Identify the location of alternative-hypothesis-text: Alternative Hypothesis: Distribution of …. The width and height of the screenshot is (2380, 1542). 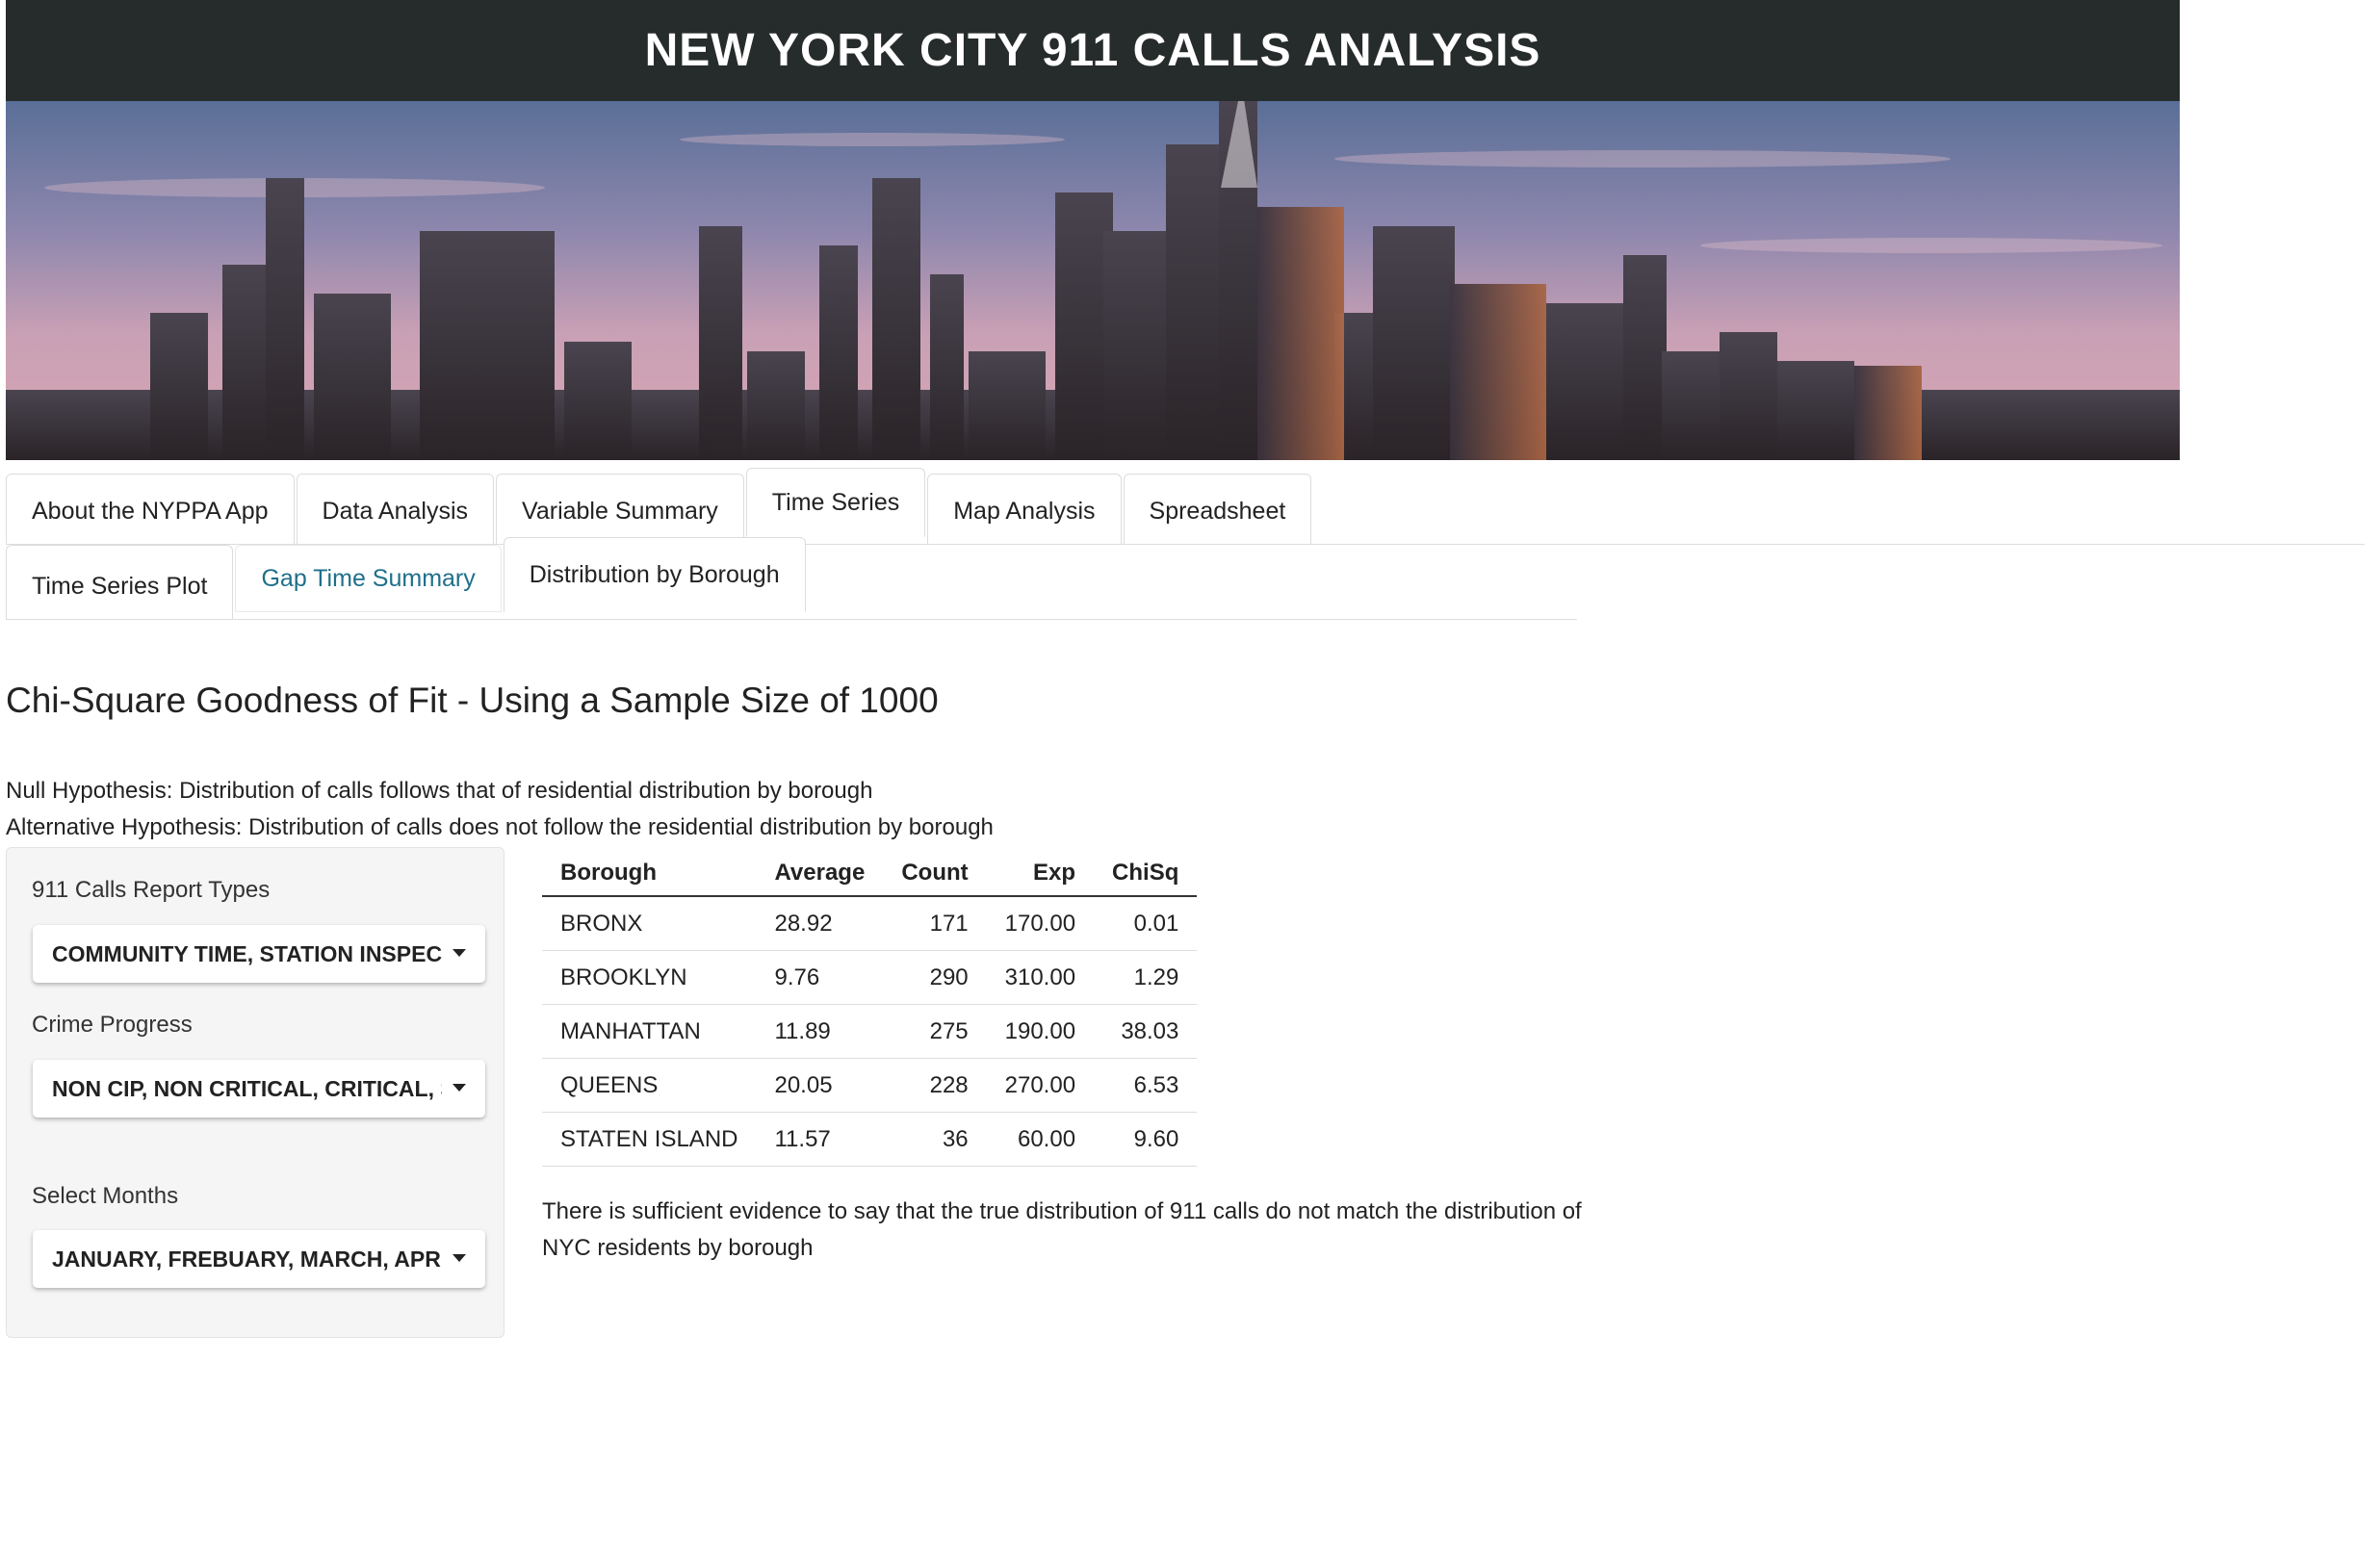
(500, 827).